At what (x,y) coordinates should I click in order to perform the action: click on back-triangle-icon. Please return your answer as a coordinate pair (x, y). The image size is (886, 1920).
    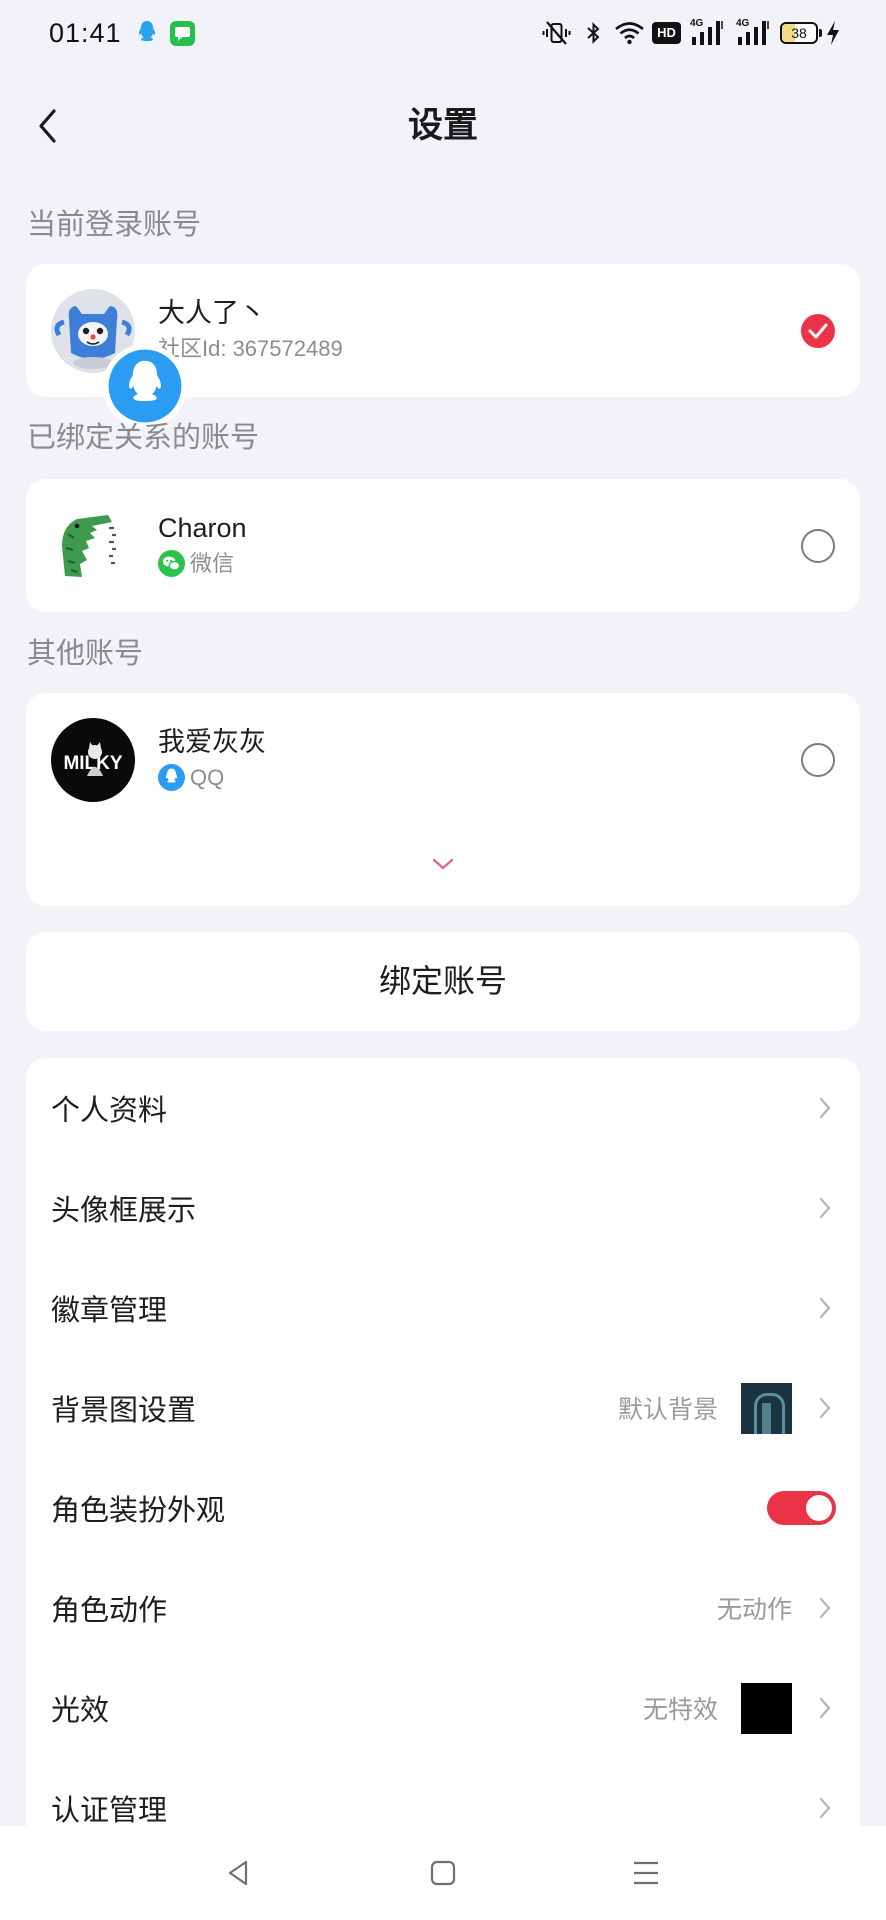
    Looking at the image, I should click on (239, 1873).